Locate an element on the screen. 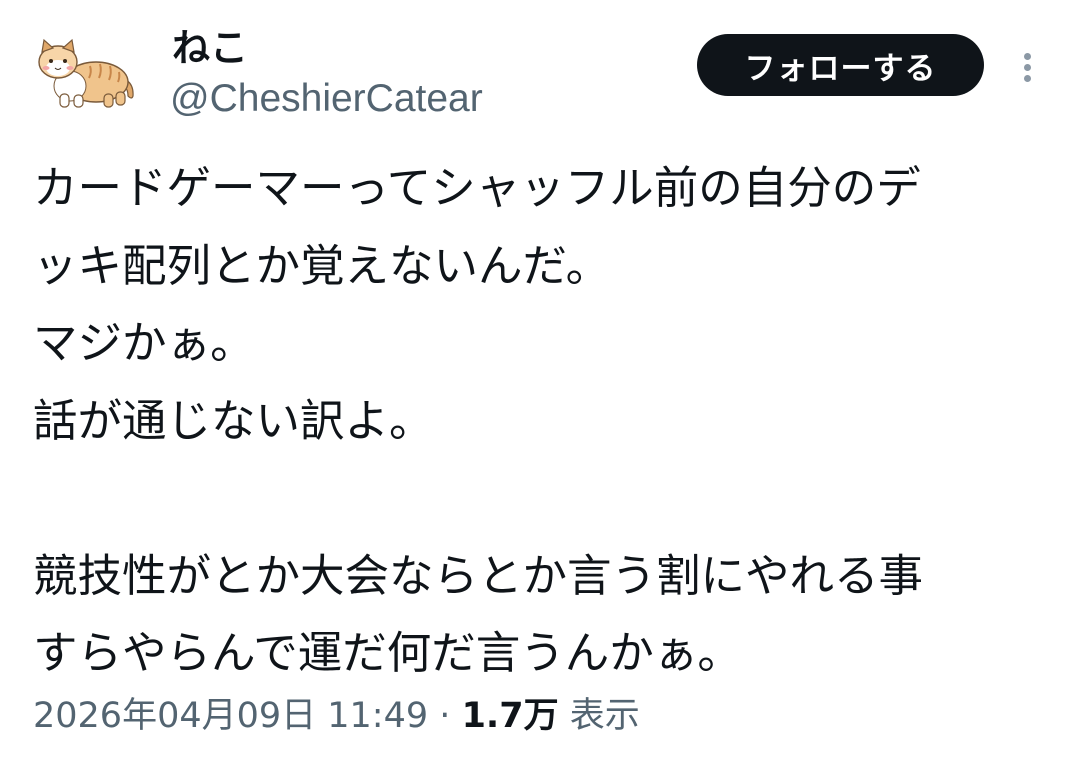 Image resolution: width=1080 pixels, height=773 pixels. views-count: 1.7万 is located at coordinates (510, 716).